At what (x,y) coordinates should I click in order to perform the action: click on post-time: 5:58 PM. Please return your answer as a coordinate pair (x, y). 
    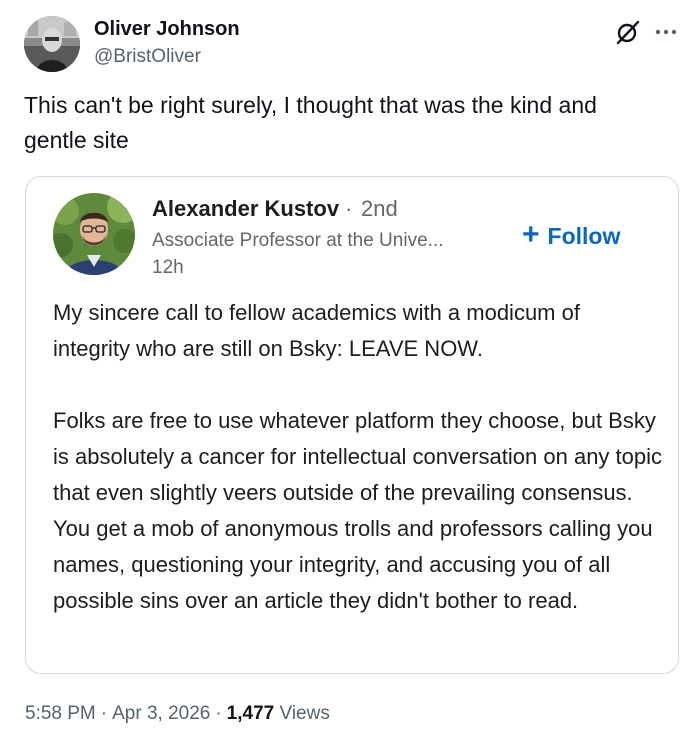
    Looking at the image, I should click on (60, 713).